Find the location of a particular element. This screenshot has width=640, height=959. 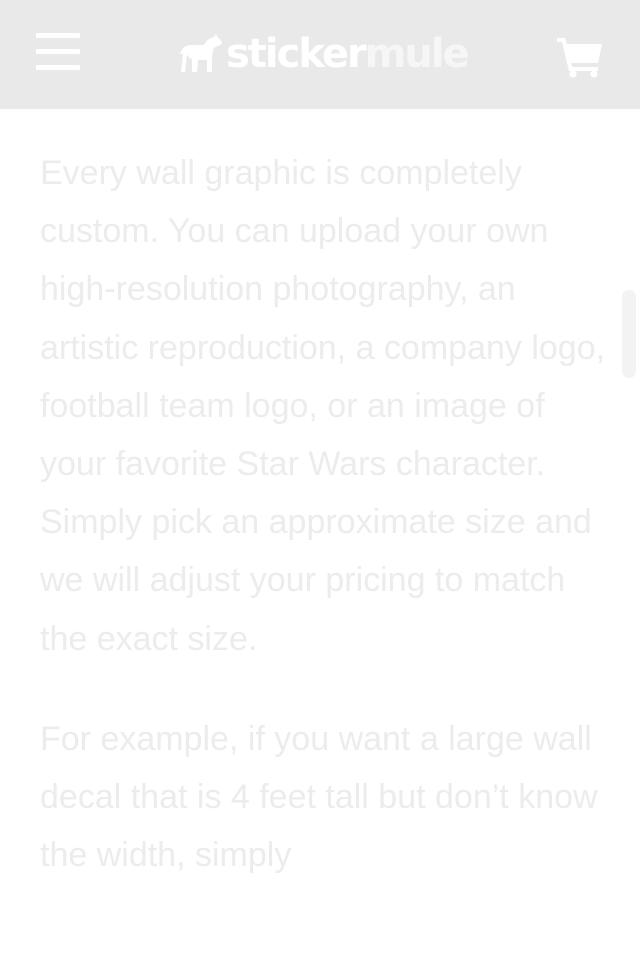

top-header: stickermule is located at coordinates (320, 54).